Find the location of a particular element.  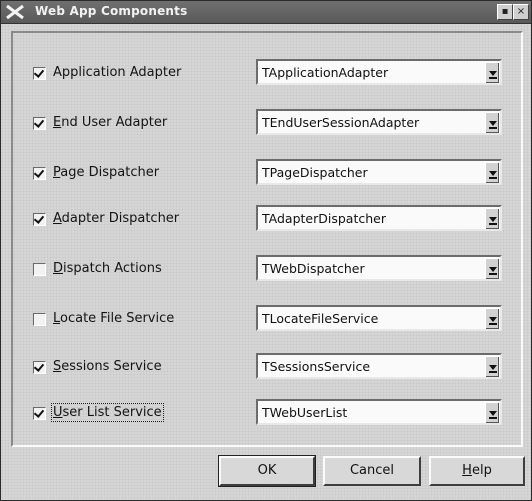

component-row: Dispatch Actions TWebDispatcher is located at coordinates (267, 270).